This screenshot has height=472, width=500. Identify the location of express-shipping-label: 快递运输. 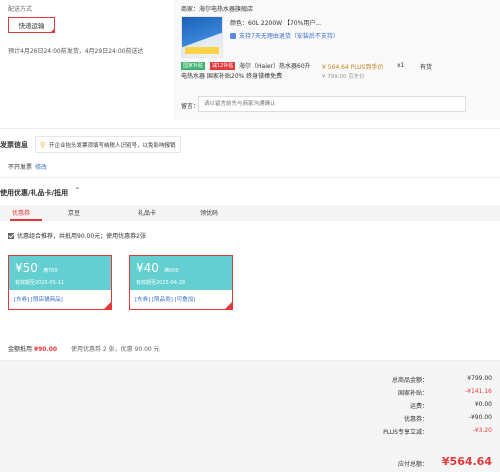
(31, 26).